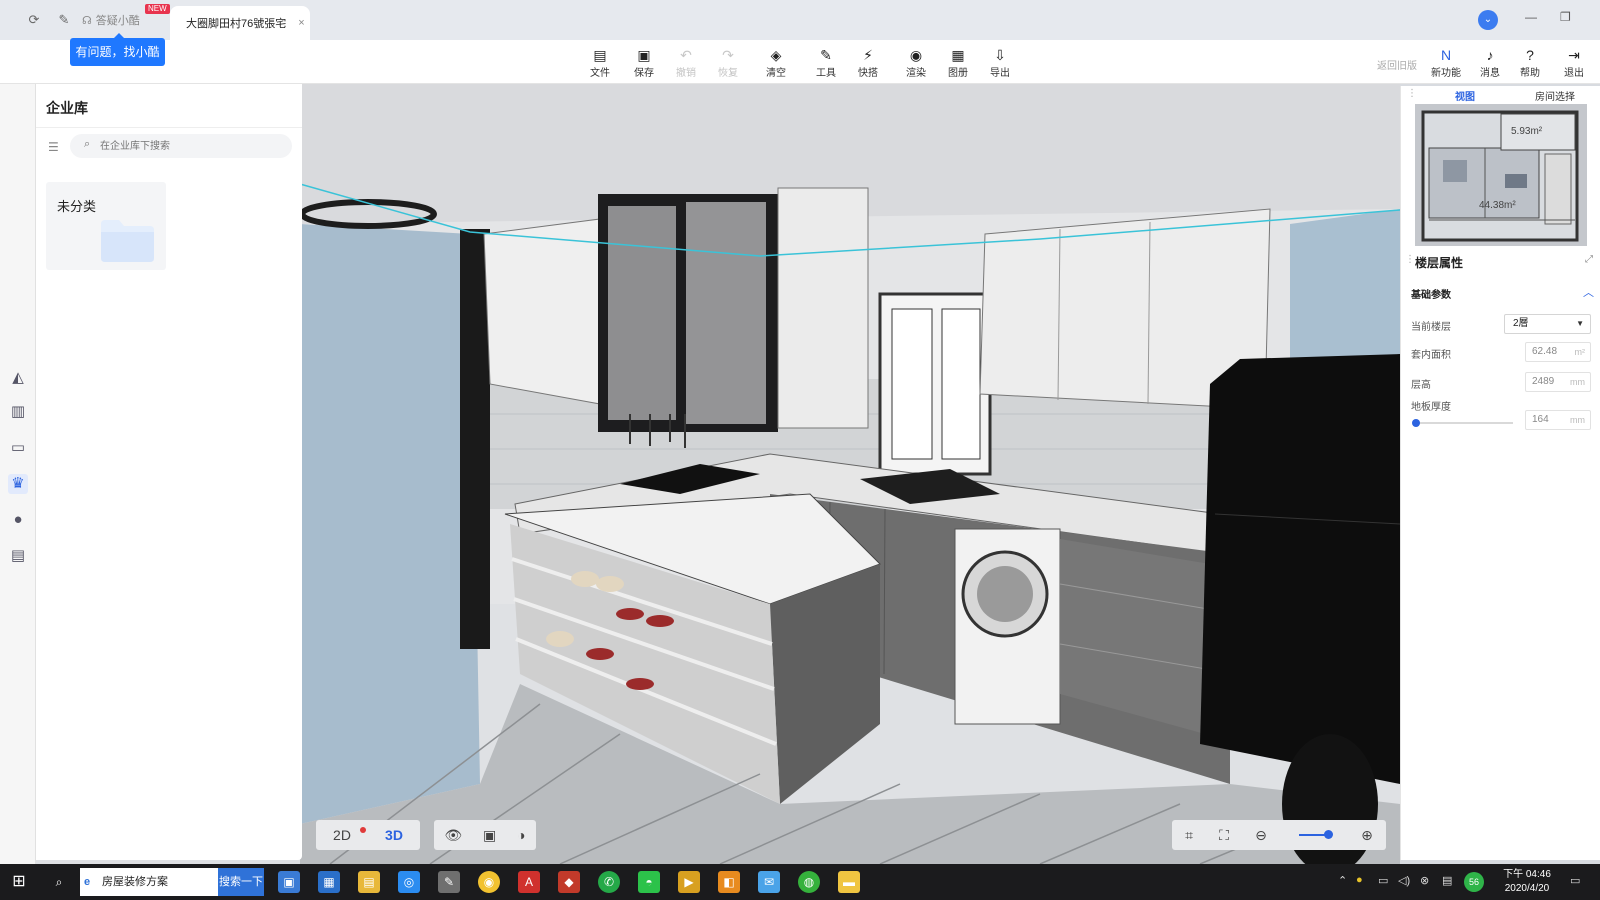  What do you see at coordinates (449, 882) in the screenshot?
I see `paint-app-icon: ✎` at bounding box center [449, 882].